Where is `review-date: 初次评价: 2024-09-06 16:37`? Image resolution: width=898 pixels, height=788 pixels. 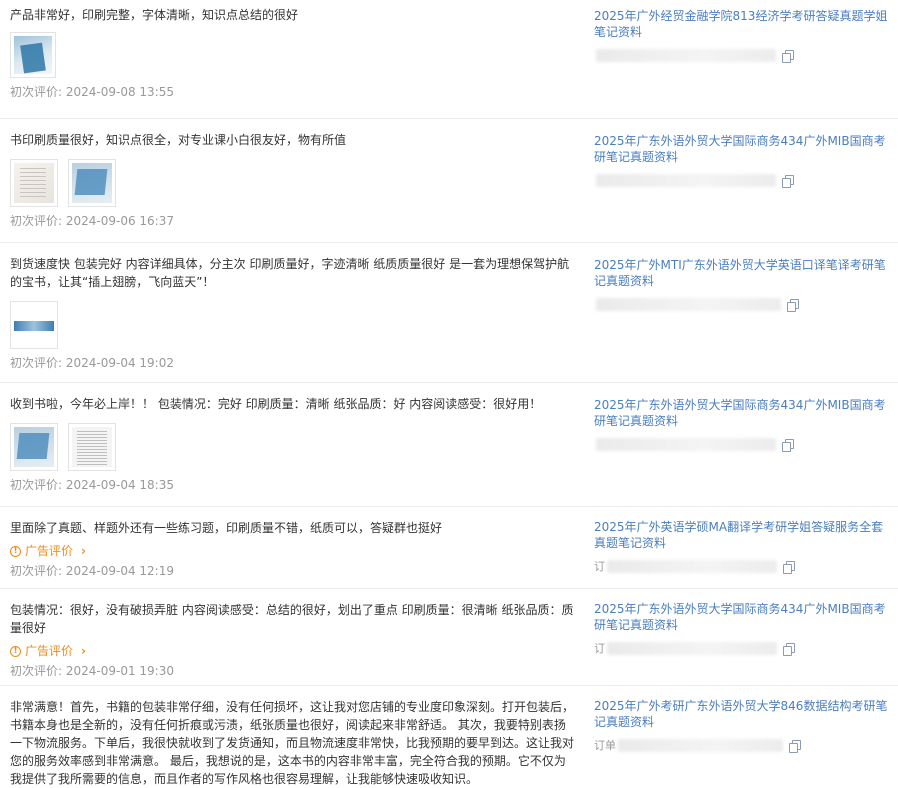
review-date: 初次评价: 2024-09-06 16:37 is located at coordinates (92, 221).